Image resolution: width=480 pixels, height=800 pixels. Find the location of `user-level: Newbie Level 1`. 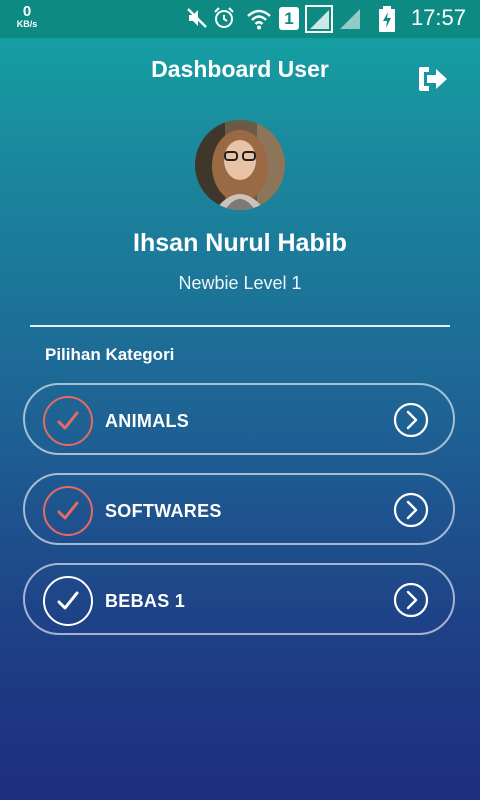

user-level: Newbie Level 1 is located at coordinates (240, 283).